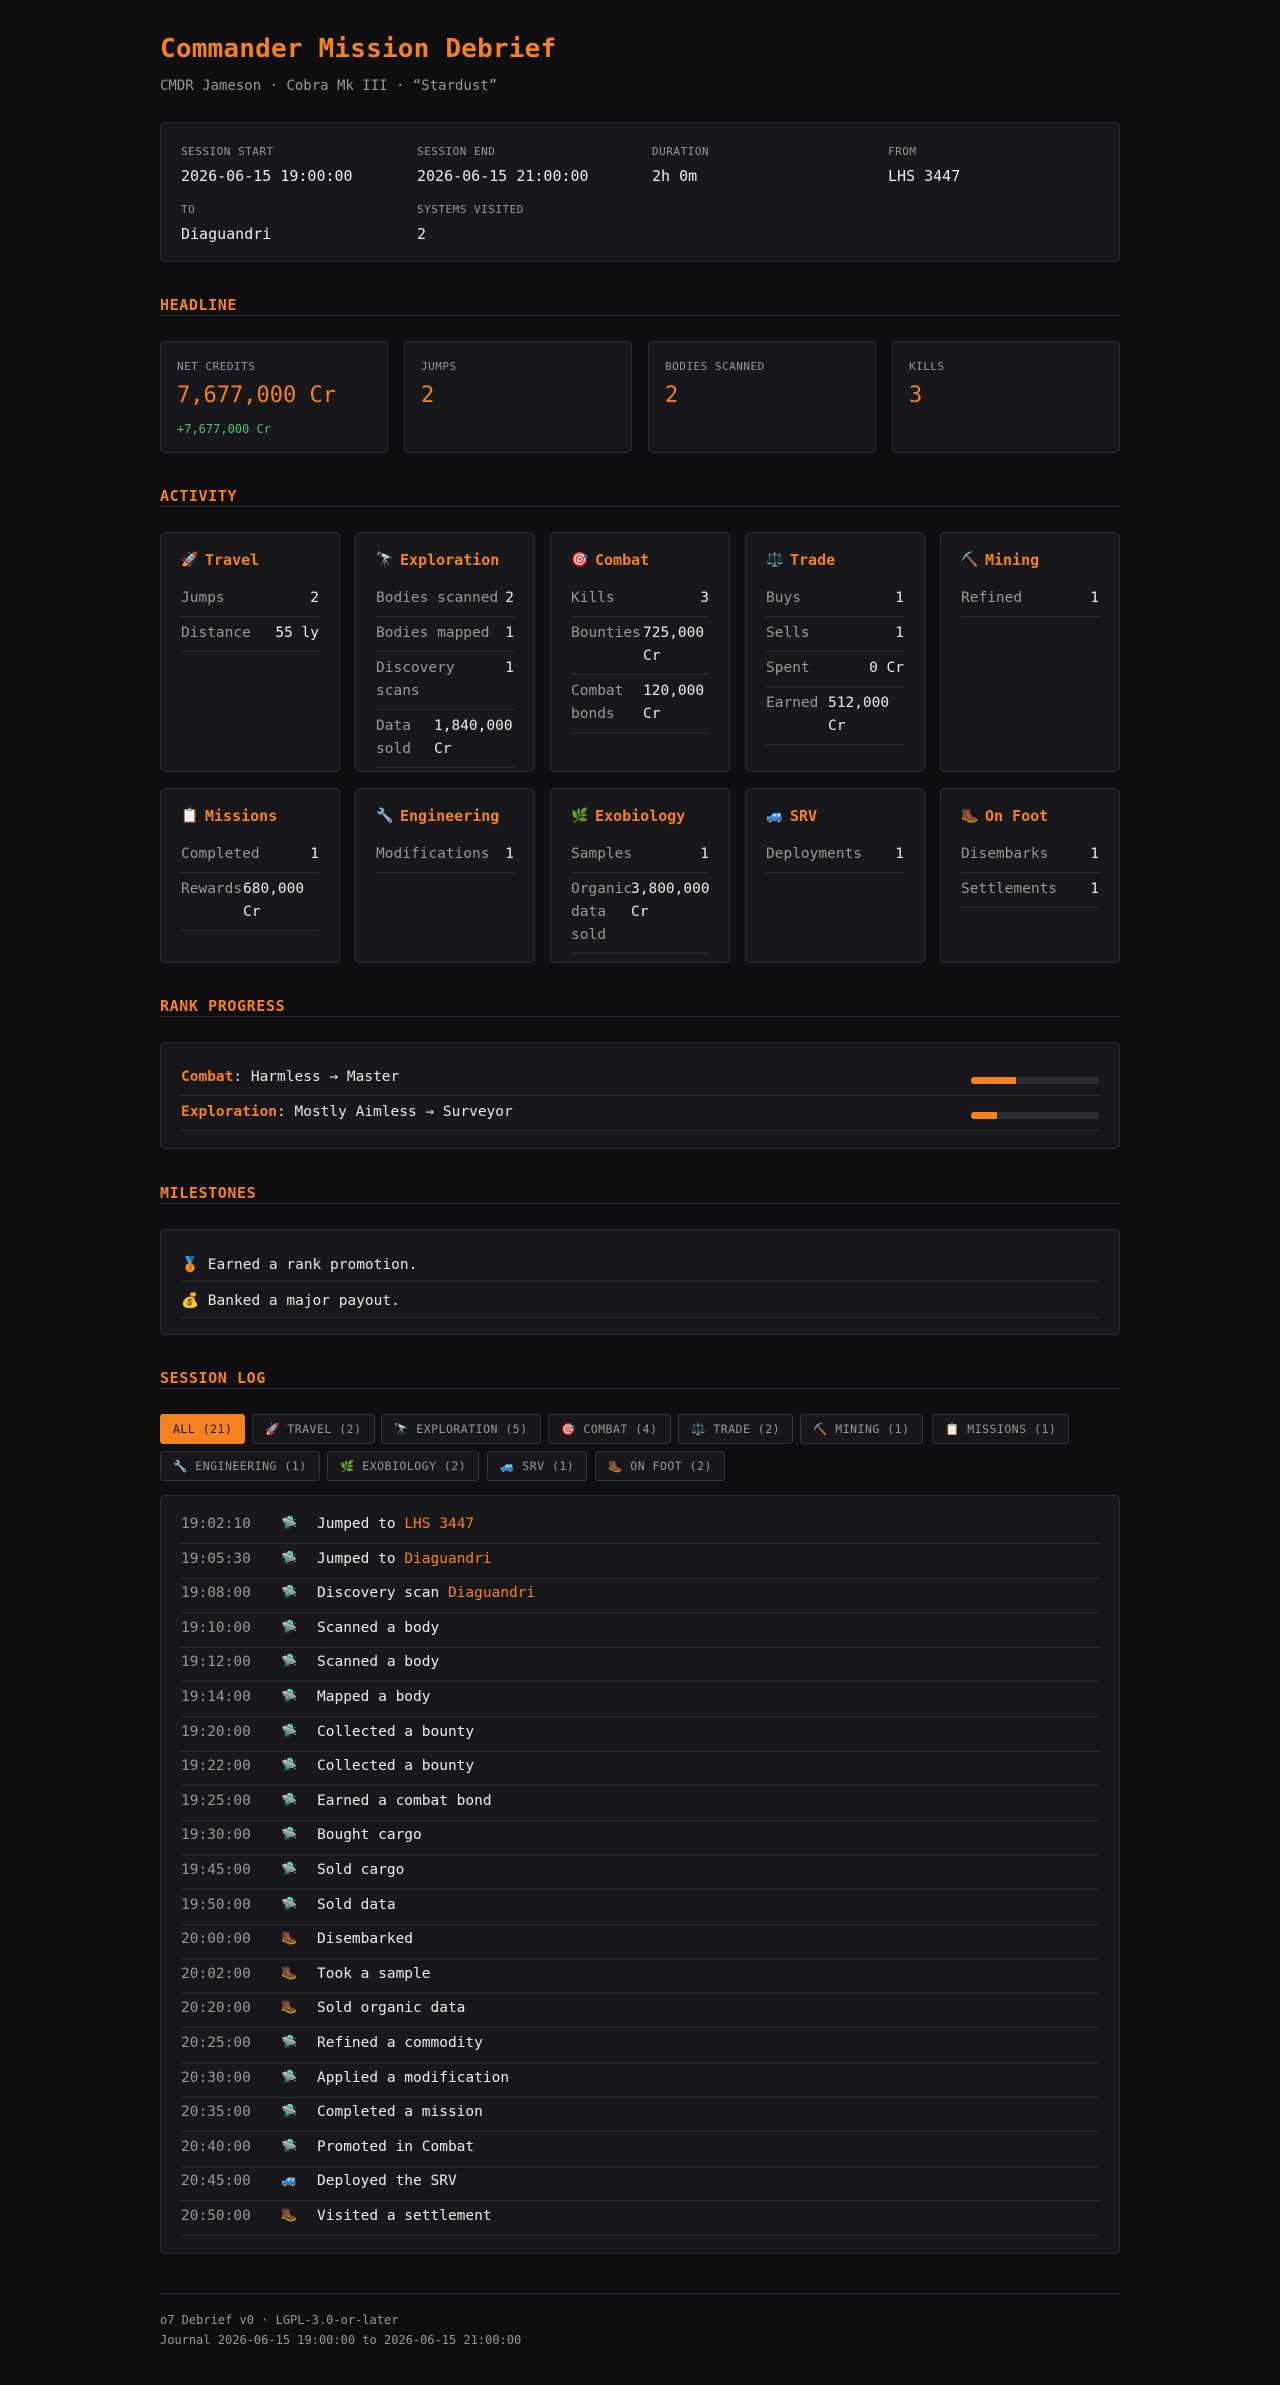 This screenshot has height=2385, width=1280. Describe the element at coordinates (422, 234) in the screenshot. I see `meta-value: 2` at that location.